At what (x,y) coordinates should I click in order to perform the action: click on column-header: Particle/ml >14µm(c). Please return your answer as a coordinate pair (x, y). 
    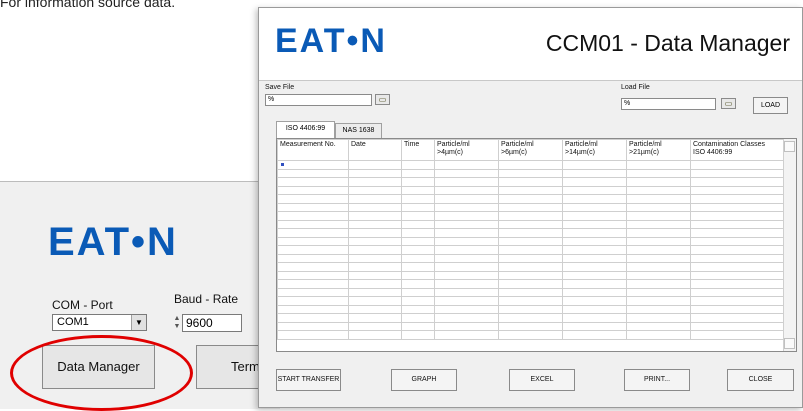
    Looking at the image, I should click on (594, 150).